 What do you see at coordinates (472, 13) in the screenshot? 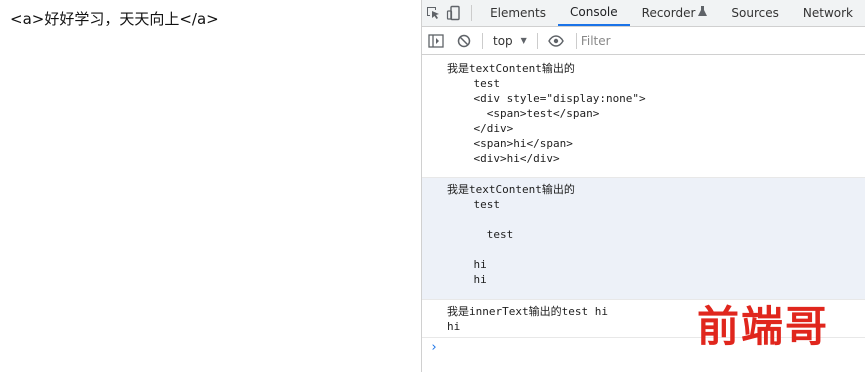
I see `tabbar-divider` at bounding box center [472, 13].